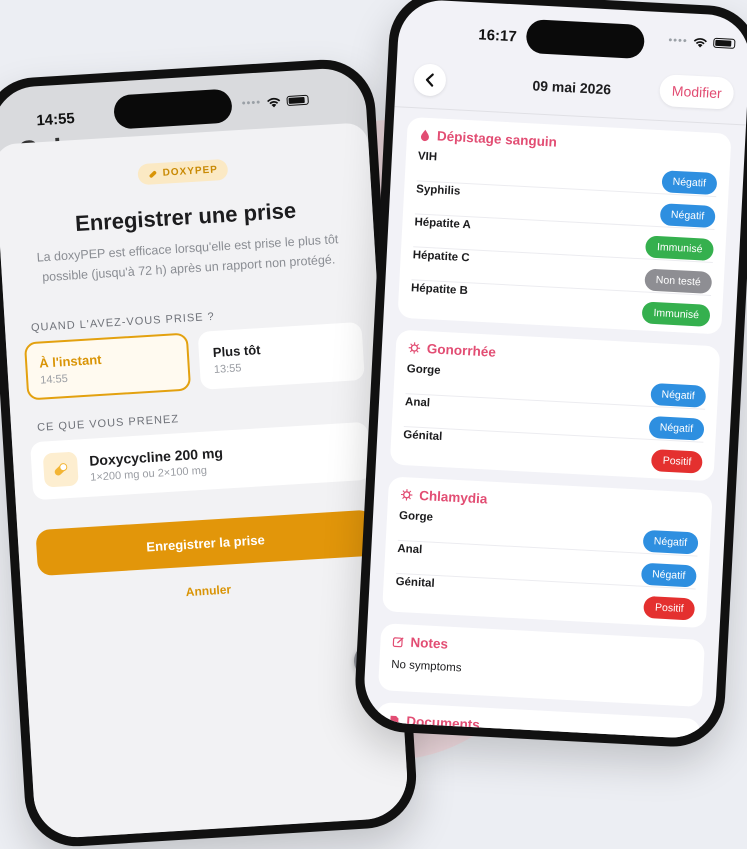 This screenshot has width=747, height=849. Describe the element at coordinates (438, 190) in the screenshot. I see `test-name: Syphilis` at that location.